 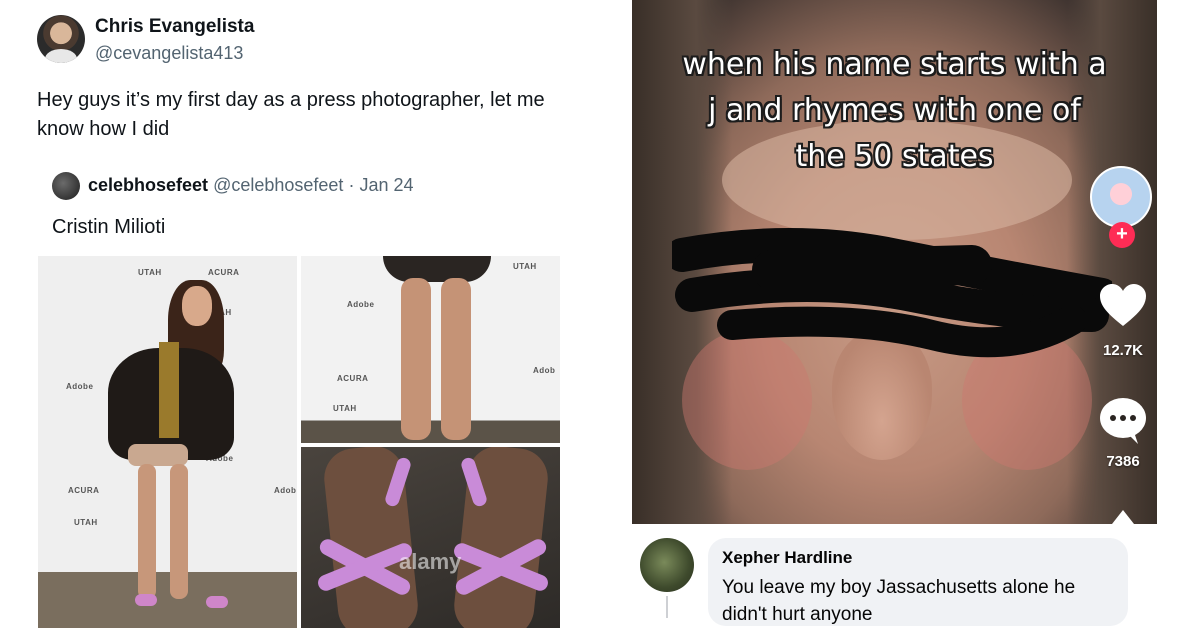 What do you see at coordinates (61, 39) in the screenshot?
I see `author-avatar` at bounding box center [61, 39].